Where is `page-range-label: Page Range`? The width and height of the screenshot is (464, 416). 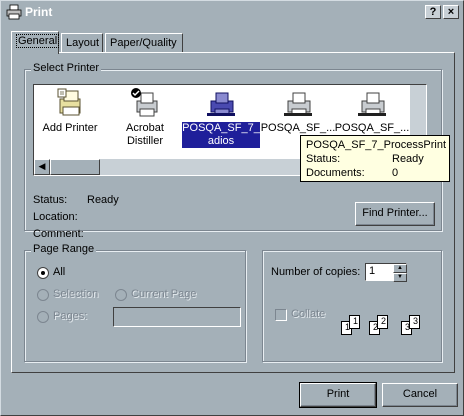
page-range-label: Page Range is located at coordinates (64, 249).